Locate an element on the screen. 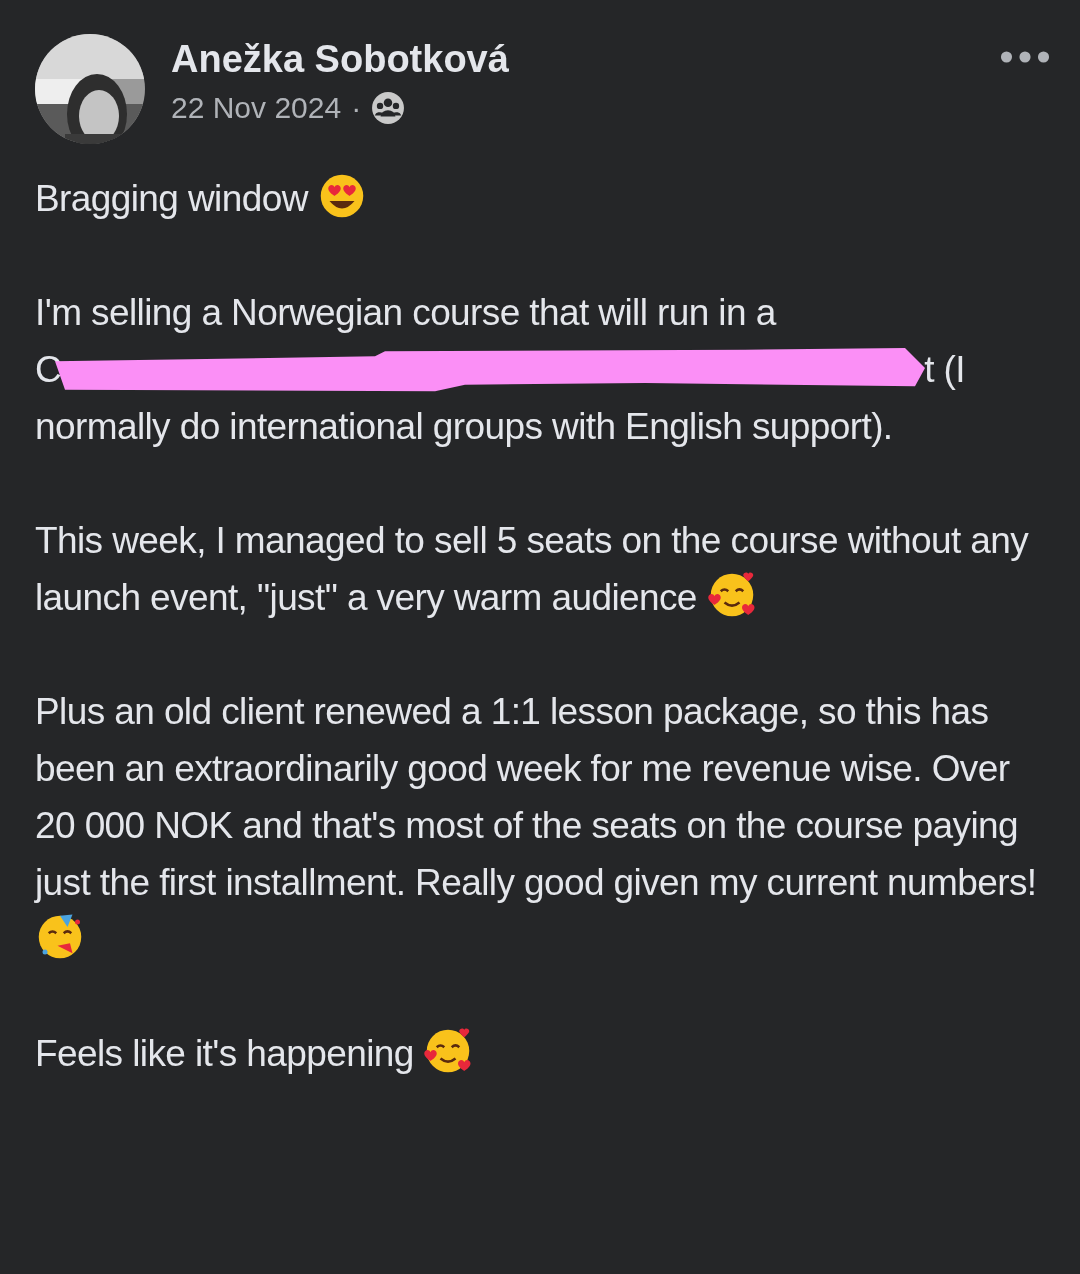  post-text: normally do international groups with English support). is located at coordinates (464, 427).